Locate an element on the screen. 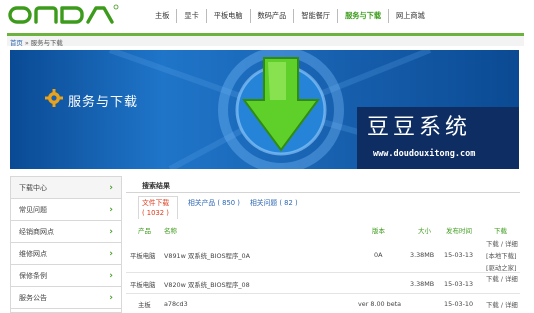  brand-url: www.doudouxitong.com is located at coordinates (424, 154).